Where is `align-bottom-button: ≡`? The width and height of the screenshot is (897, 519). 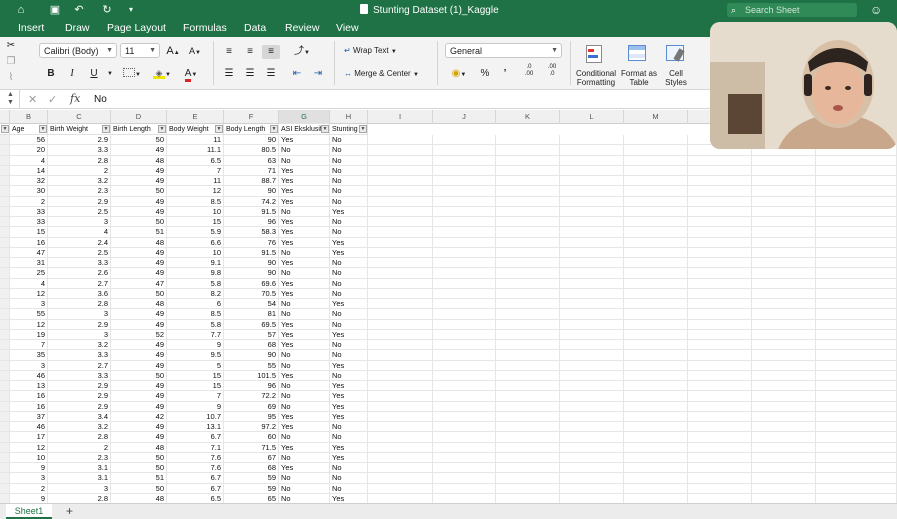
align-bottom-button: ≡ is located at coordinates (271, 52).